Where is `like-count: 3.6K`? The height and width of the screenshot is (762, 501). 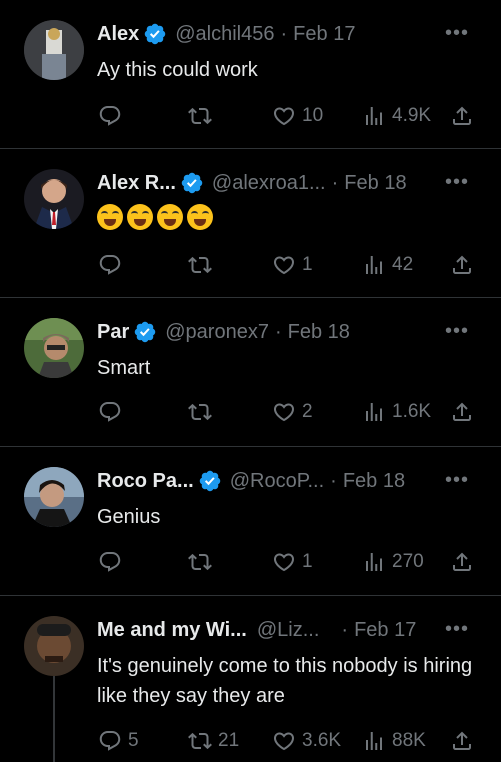 like-count: 3.6K is located at coordinates (322, 740).